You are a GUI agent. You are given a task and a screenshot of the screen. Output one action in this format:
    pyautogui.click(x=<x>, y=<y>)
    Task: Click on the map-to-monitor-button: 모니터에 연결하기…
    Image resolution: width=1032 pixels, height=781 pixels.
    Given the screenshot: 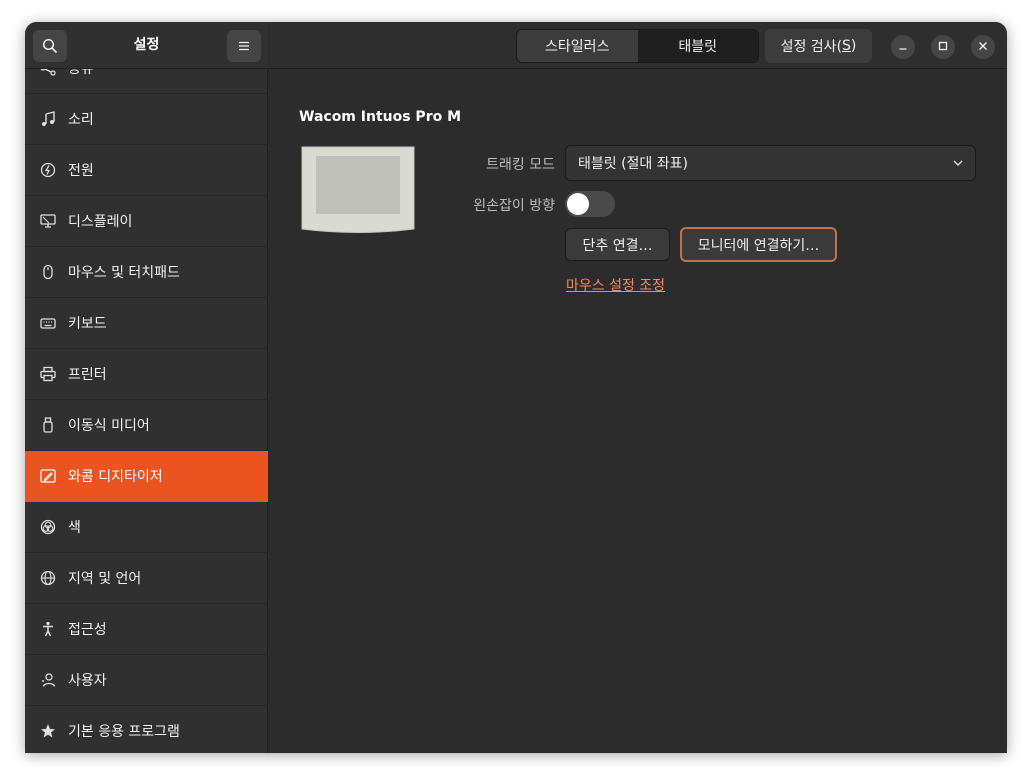 What is the action you would take?
    pyautogui.click(x=758, y=244)
    